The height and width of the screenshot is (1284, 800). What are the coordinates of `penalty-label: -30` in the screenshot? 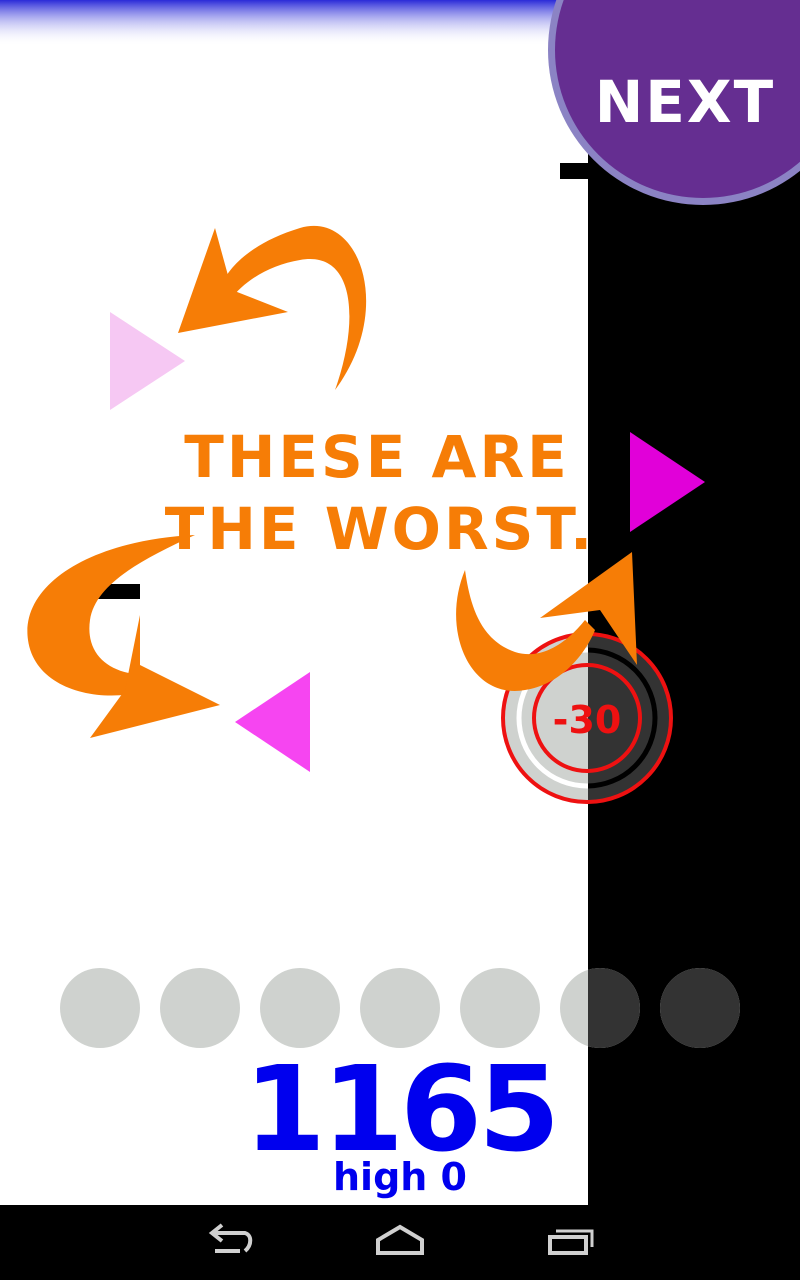 It's located at (587, 720).